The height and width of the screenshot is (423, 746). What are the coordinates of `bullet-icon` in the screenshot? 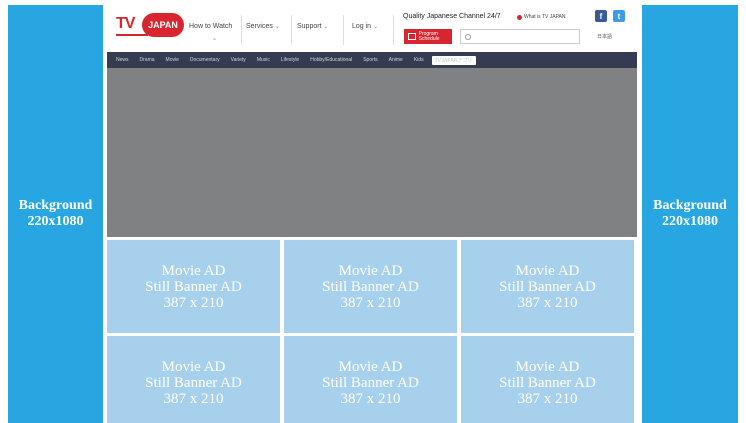 It's located at (519, 17).